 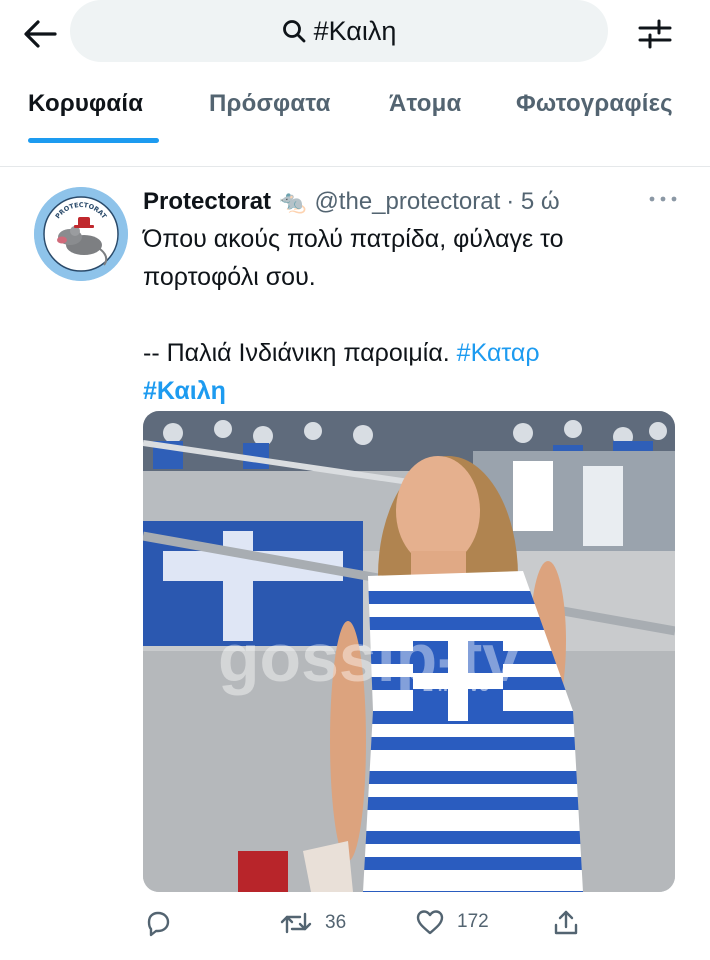 I want to click on author-name: Protectorat, so click(x=207, y=202).